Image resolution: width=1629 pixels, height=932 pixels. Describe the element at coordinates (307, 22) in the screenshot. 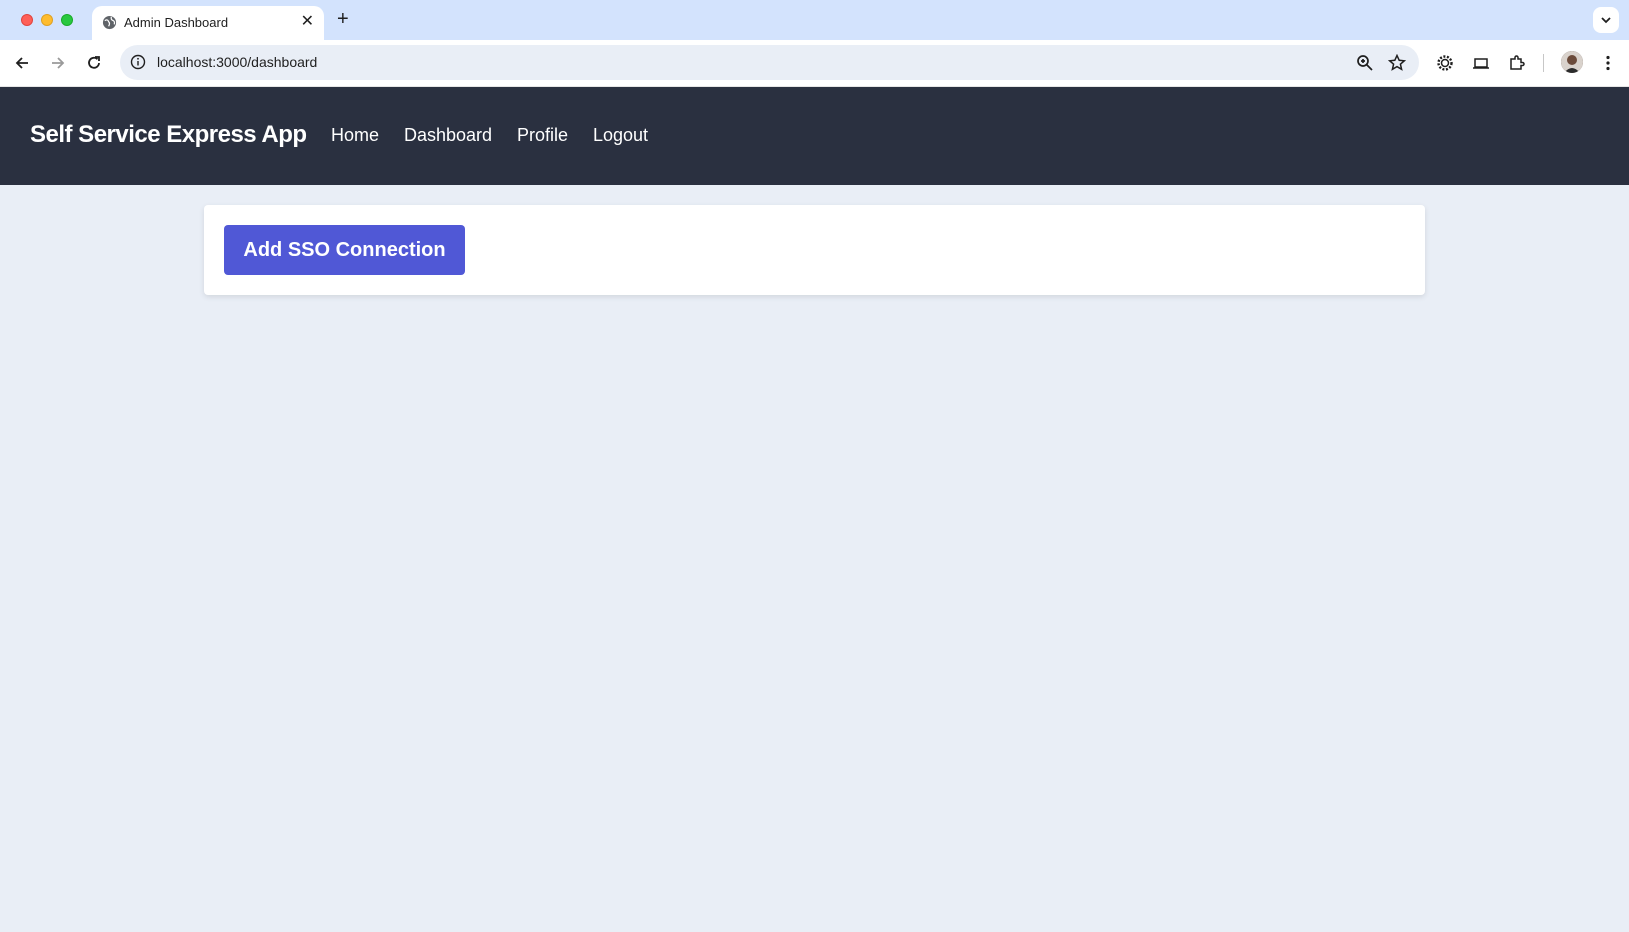

I see `tab-close-icon: ✕` at that location.